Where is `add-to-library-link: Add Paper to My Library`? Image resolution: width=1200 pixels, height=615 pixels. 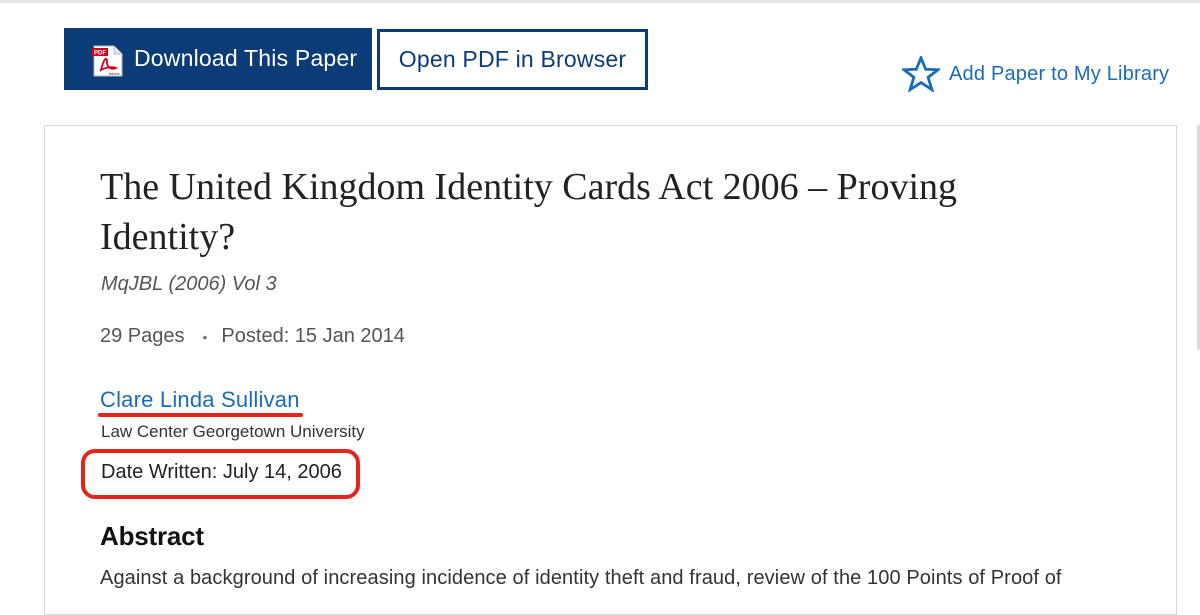
add-to-library-link: Add Paper to My Library is located at coordinates (1035, 74).